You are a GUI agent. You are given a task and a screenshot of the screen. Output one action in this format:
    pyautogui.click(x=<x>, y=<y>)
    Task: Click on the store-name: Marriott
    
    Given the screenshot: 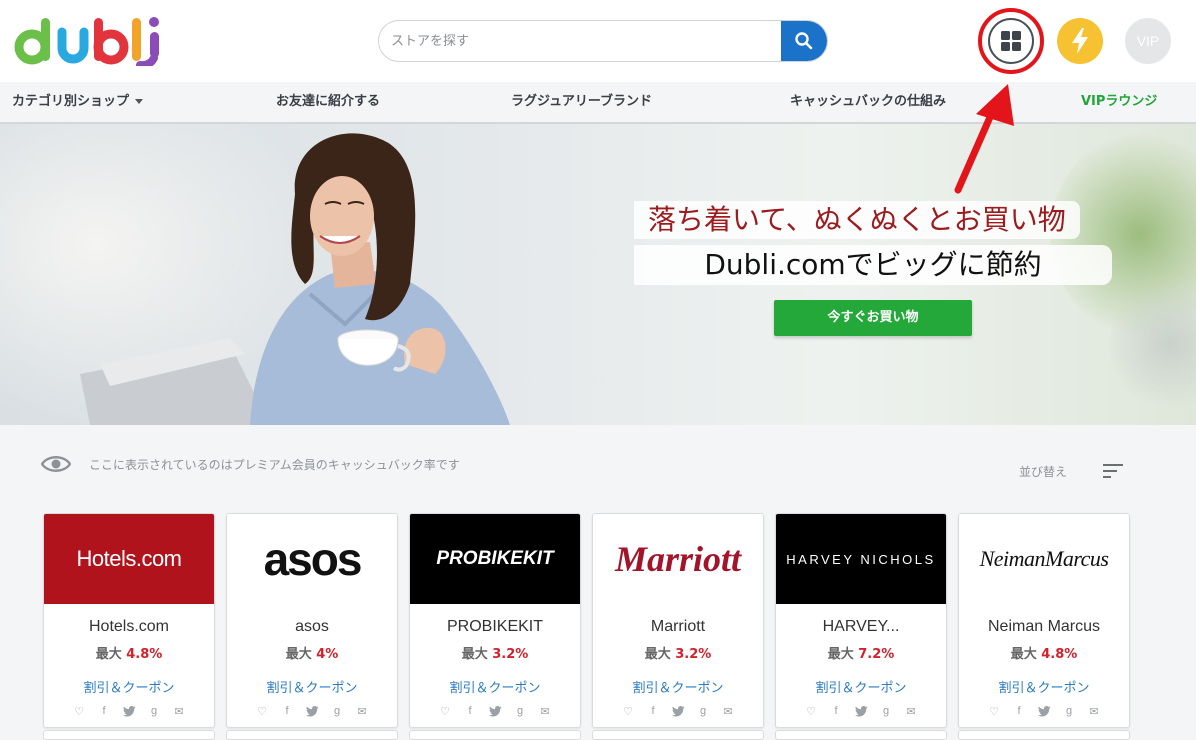 What is the action you would take?
    pyautogui.click(x=678, y=627)
    